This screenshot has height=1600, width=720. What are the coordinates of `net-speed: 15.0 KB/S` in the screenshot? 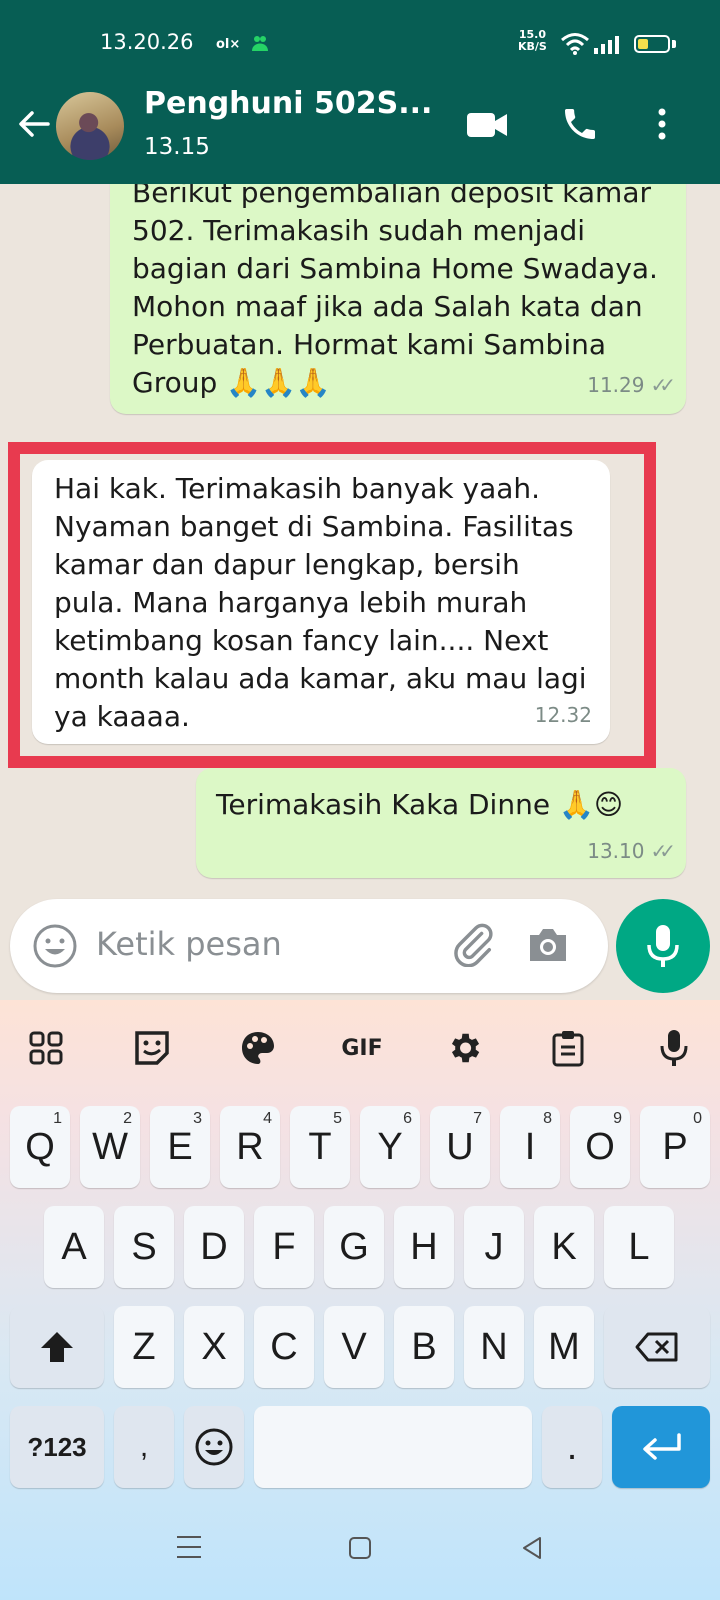 It's located at (532, 40).